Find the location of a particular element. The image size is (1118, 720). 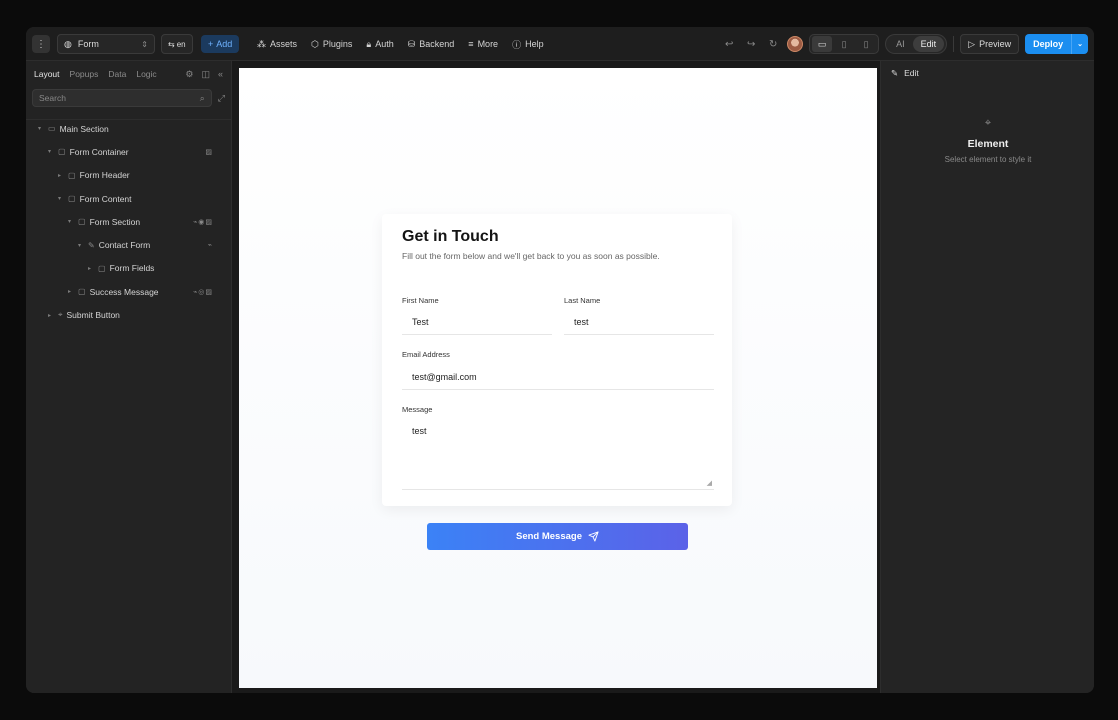

toolbar-divider is located at coordinates (954, 44).